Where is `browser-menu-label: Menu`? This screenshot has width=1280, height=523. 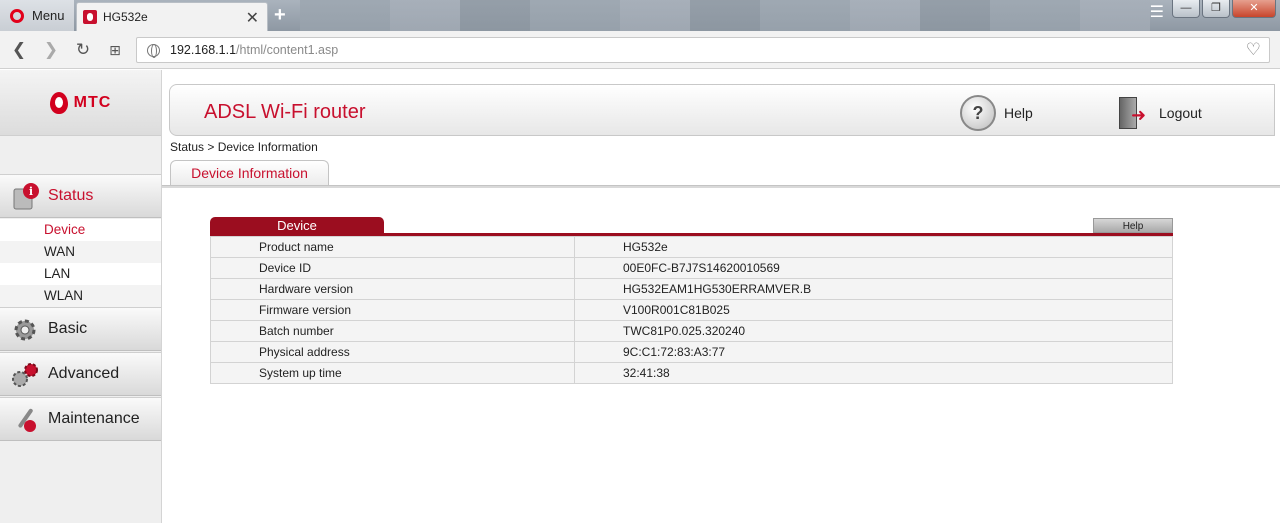
browser-menu-label: Menu is located at coordinates (48, 15).